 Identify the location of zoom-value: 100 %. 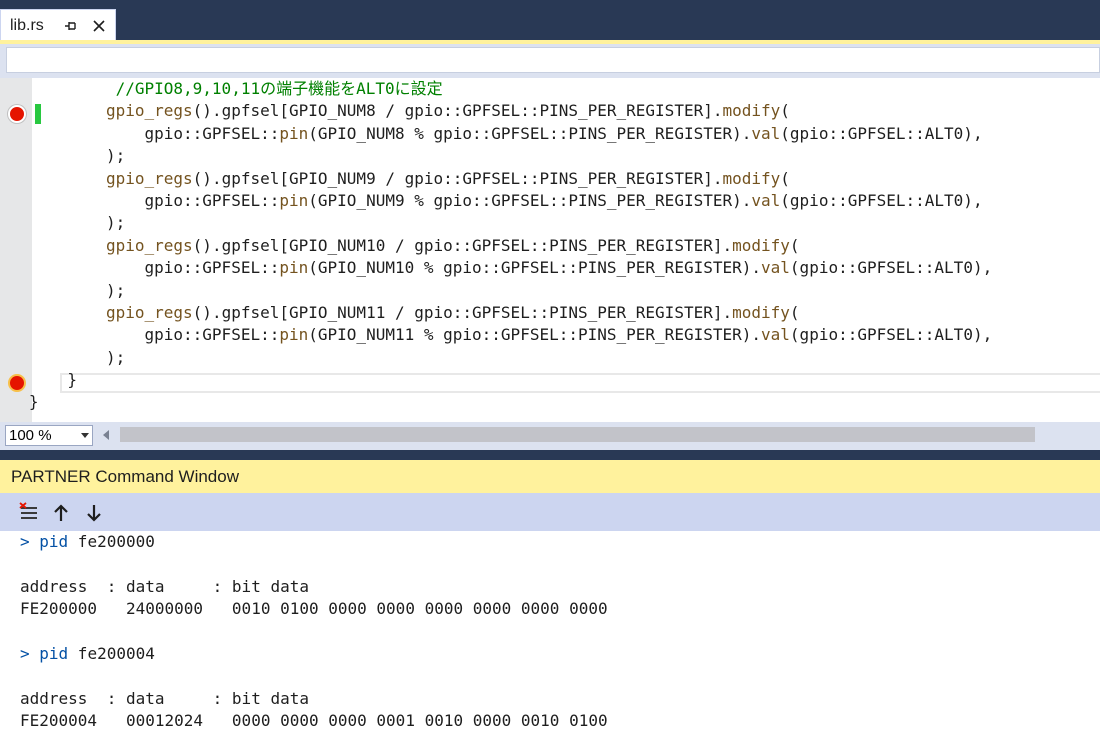
(30, 435).